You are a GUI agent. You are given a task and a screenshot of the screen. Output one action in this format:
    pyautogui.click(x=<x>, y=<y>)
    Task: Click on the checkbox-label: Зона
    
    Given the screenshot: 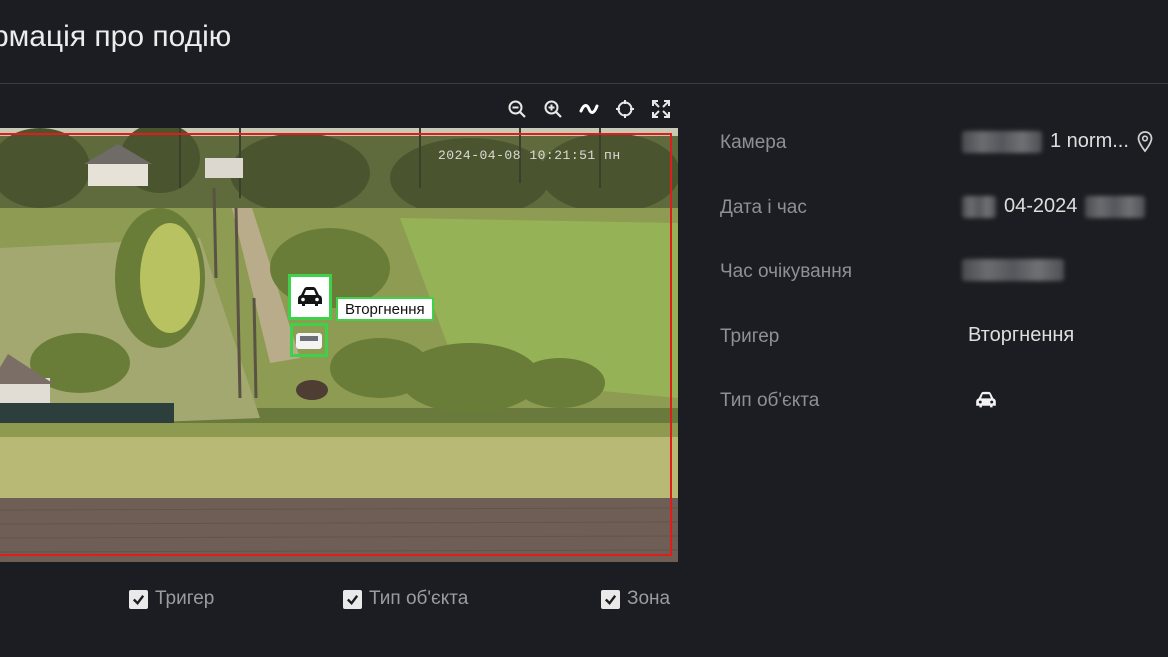 What is the action you would take?
    pyautogui.click(x=649, y=598)
    